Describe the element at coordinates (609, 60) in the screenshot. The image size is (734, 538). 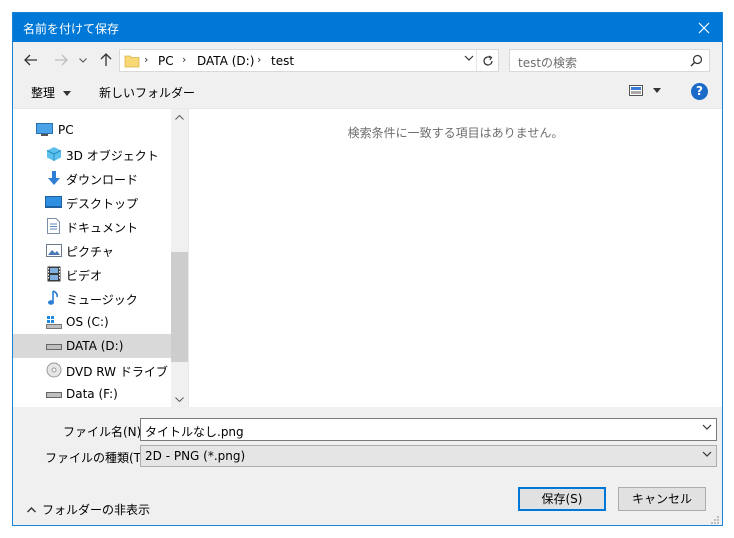
I see `search-box: testの検索` at that location.